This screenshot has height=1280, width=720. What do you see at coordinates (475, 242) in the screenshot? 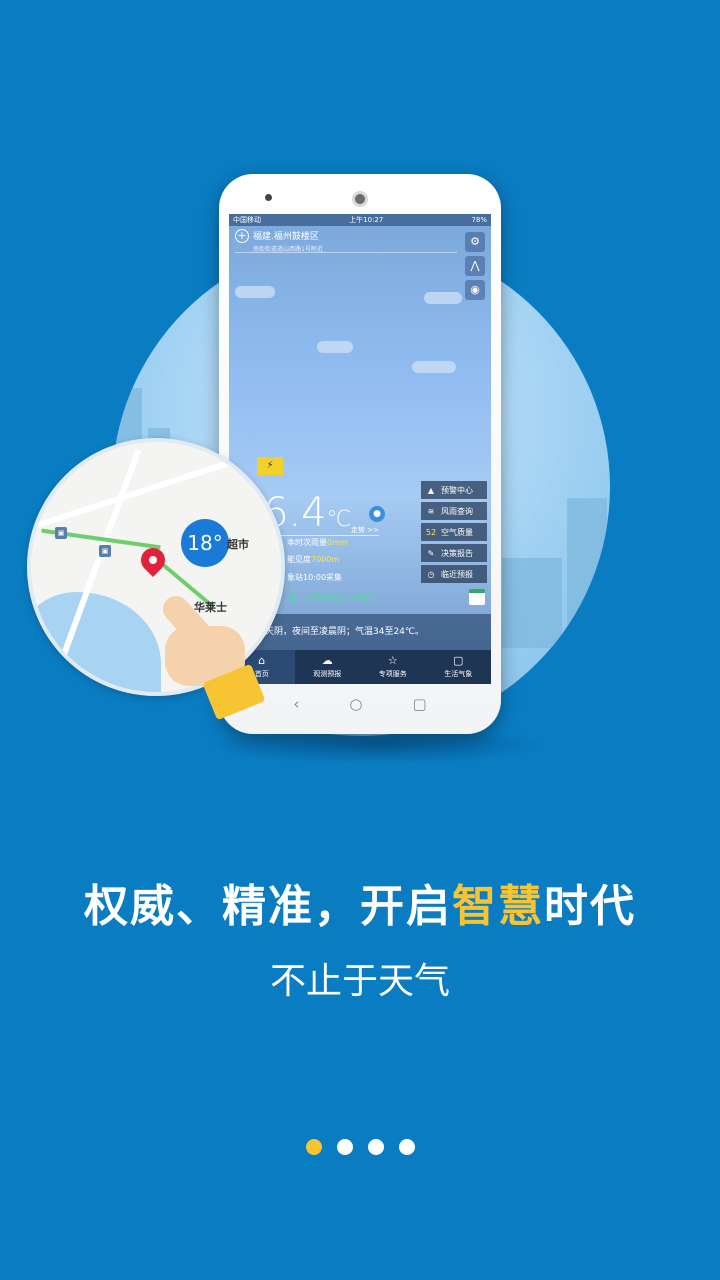
I see `settings-icon: ⚙` at bounding box center [475, 242].